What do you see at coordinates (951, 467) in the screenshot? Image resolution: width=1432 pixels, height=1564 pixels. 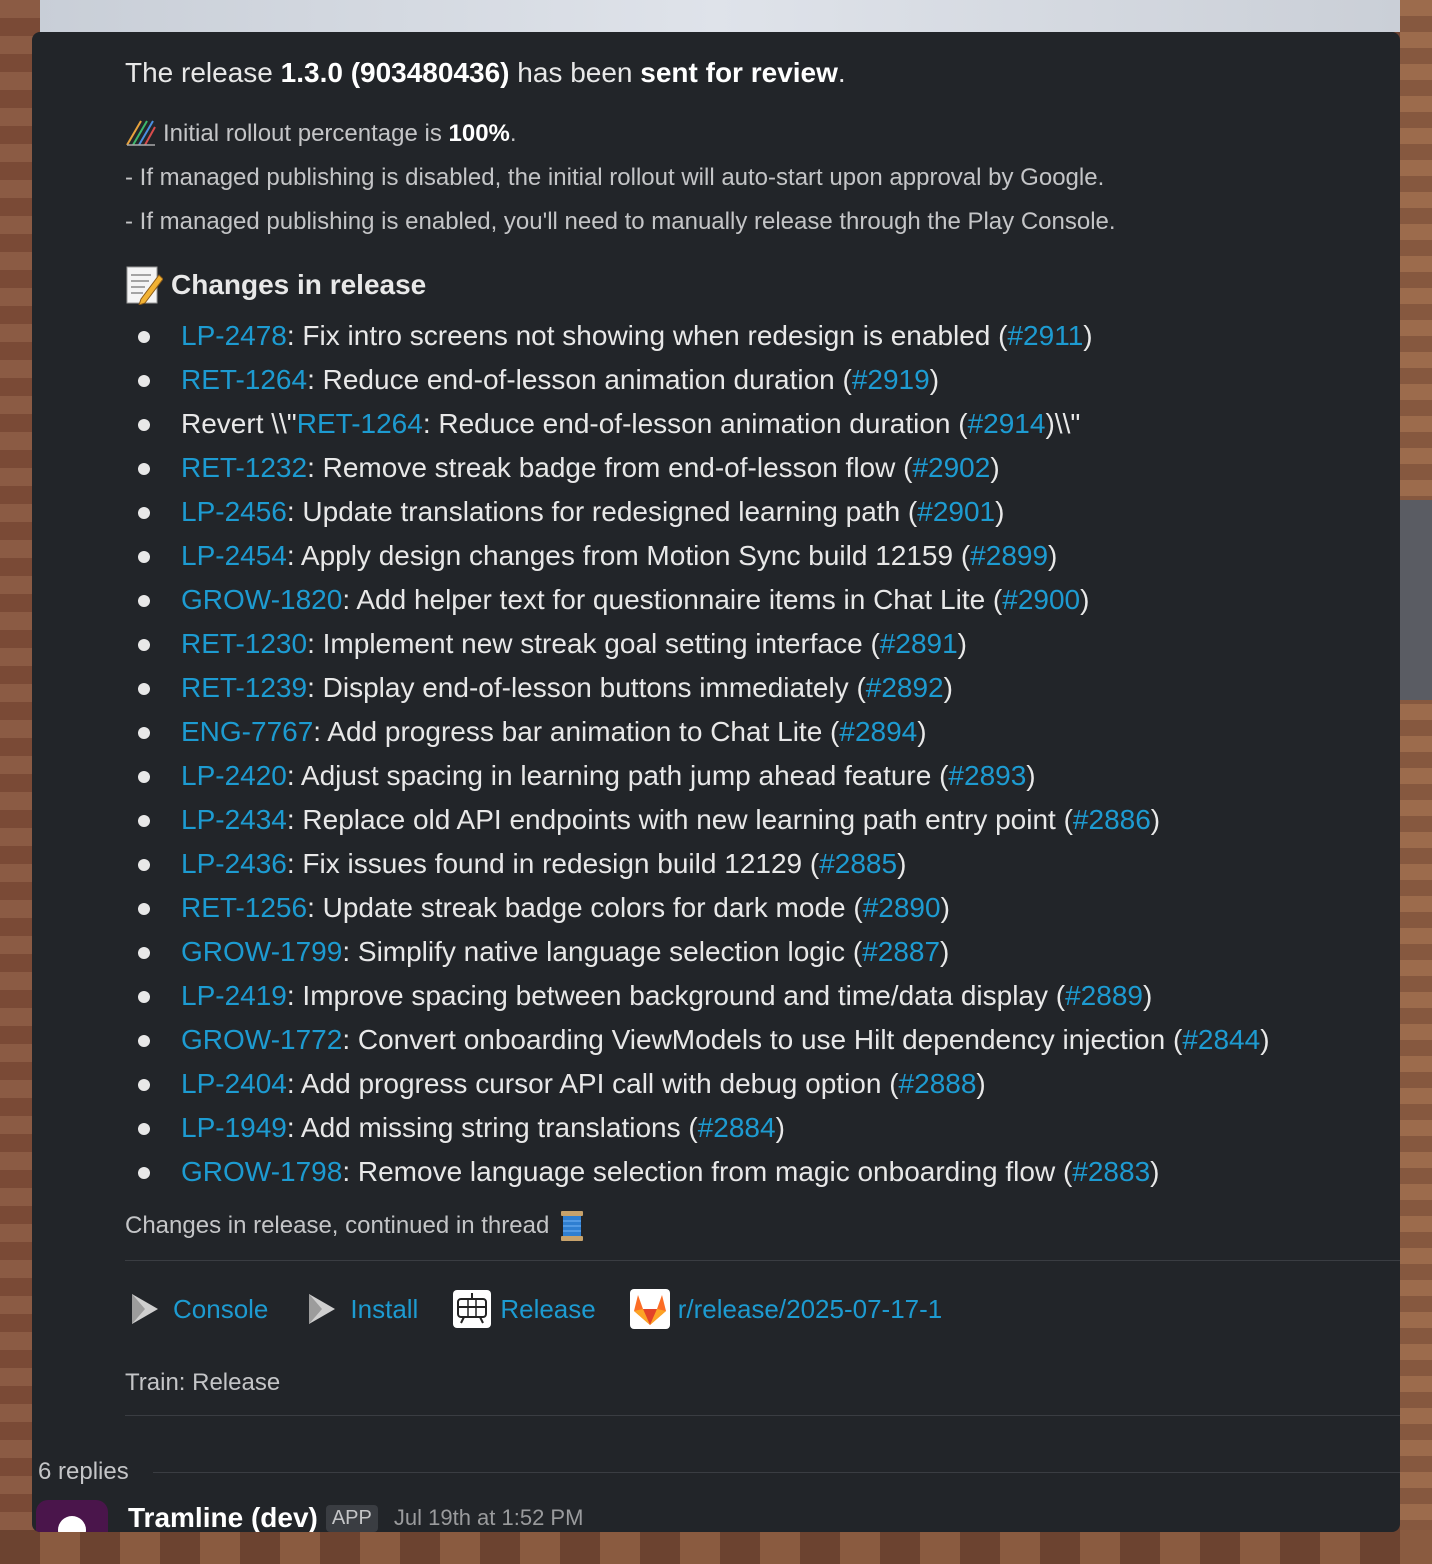 I see `pr-link: #2902` at bounding box center [951, 467].